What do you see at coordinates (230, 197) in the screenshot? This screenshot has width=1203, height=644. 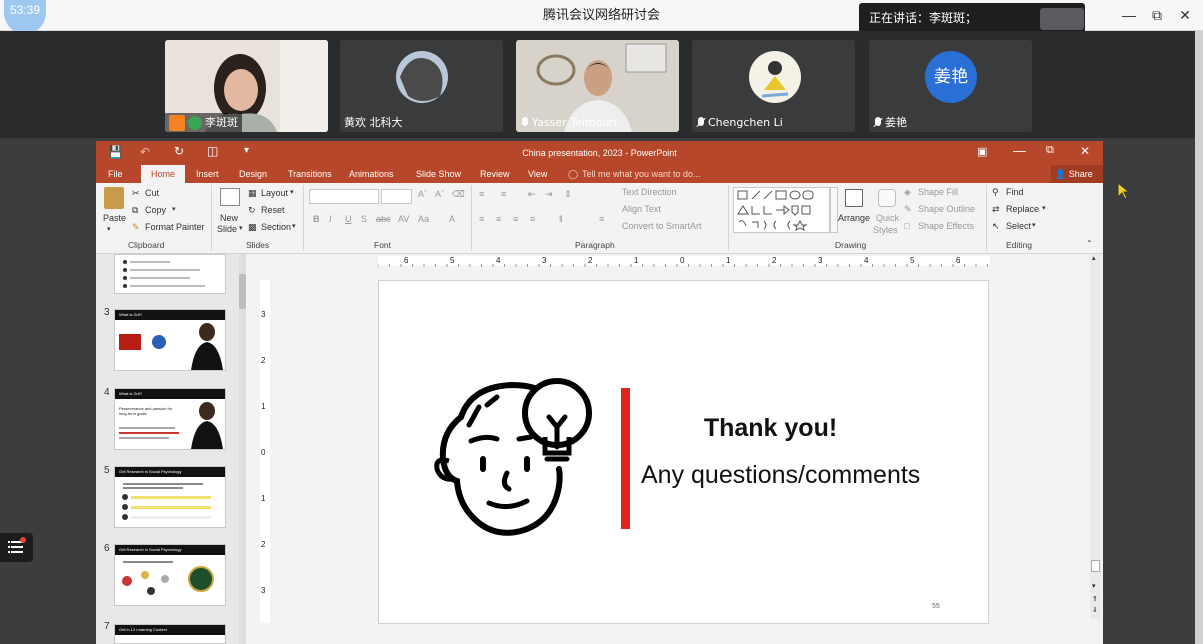 I see `new-slide-icon` at bounding box center [230, 197].